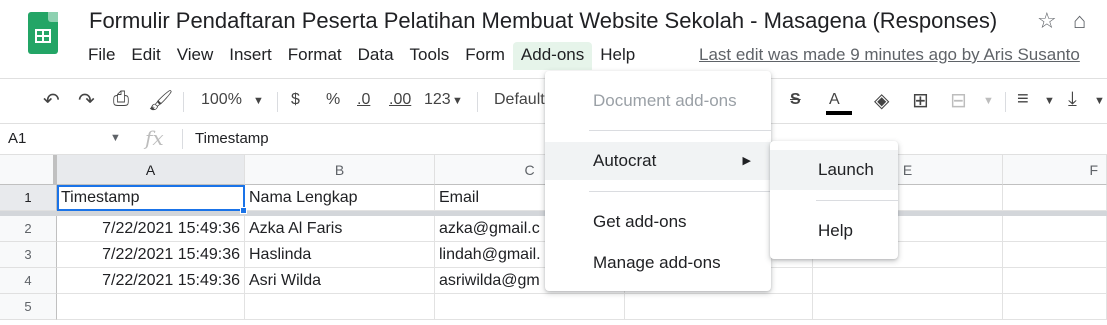 This screenshot has height=325, width=1107. What do you see at coordinates (340, 198) in the screenshot?
I see `cell-b1: Nama Lengkap` at bounding box center [340, 198].